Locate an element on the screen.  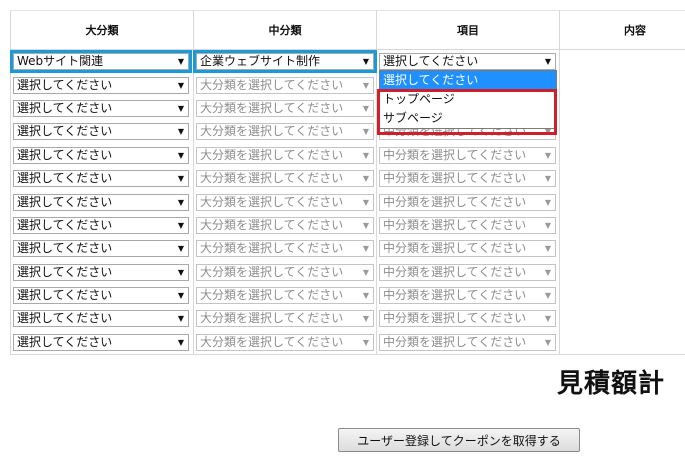
dropdown-option-top-page: トップページ is located at coordinates (468, 99).